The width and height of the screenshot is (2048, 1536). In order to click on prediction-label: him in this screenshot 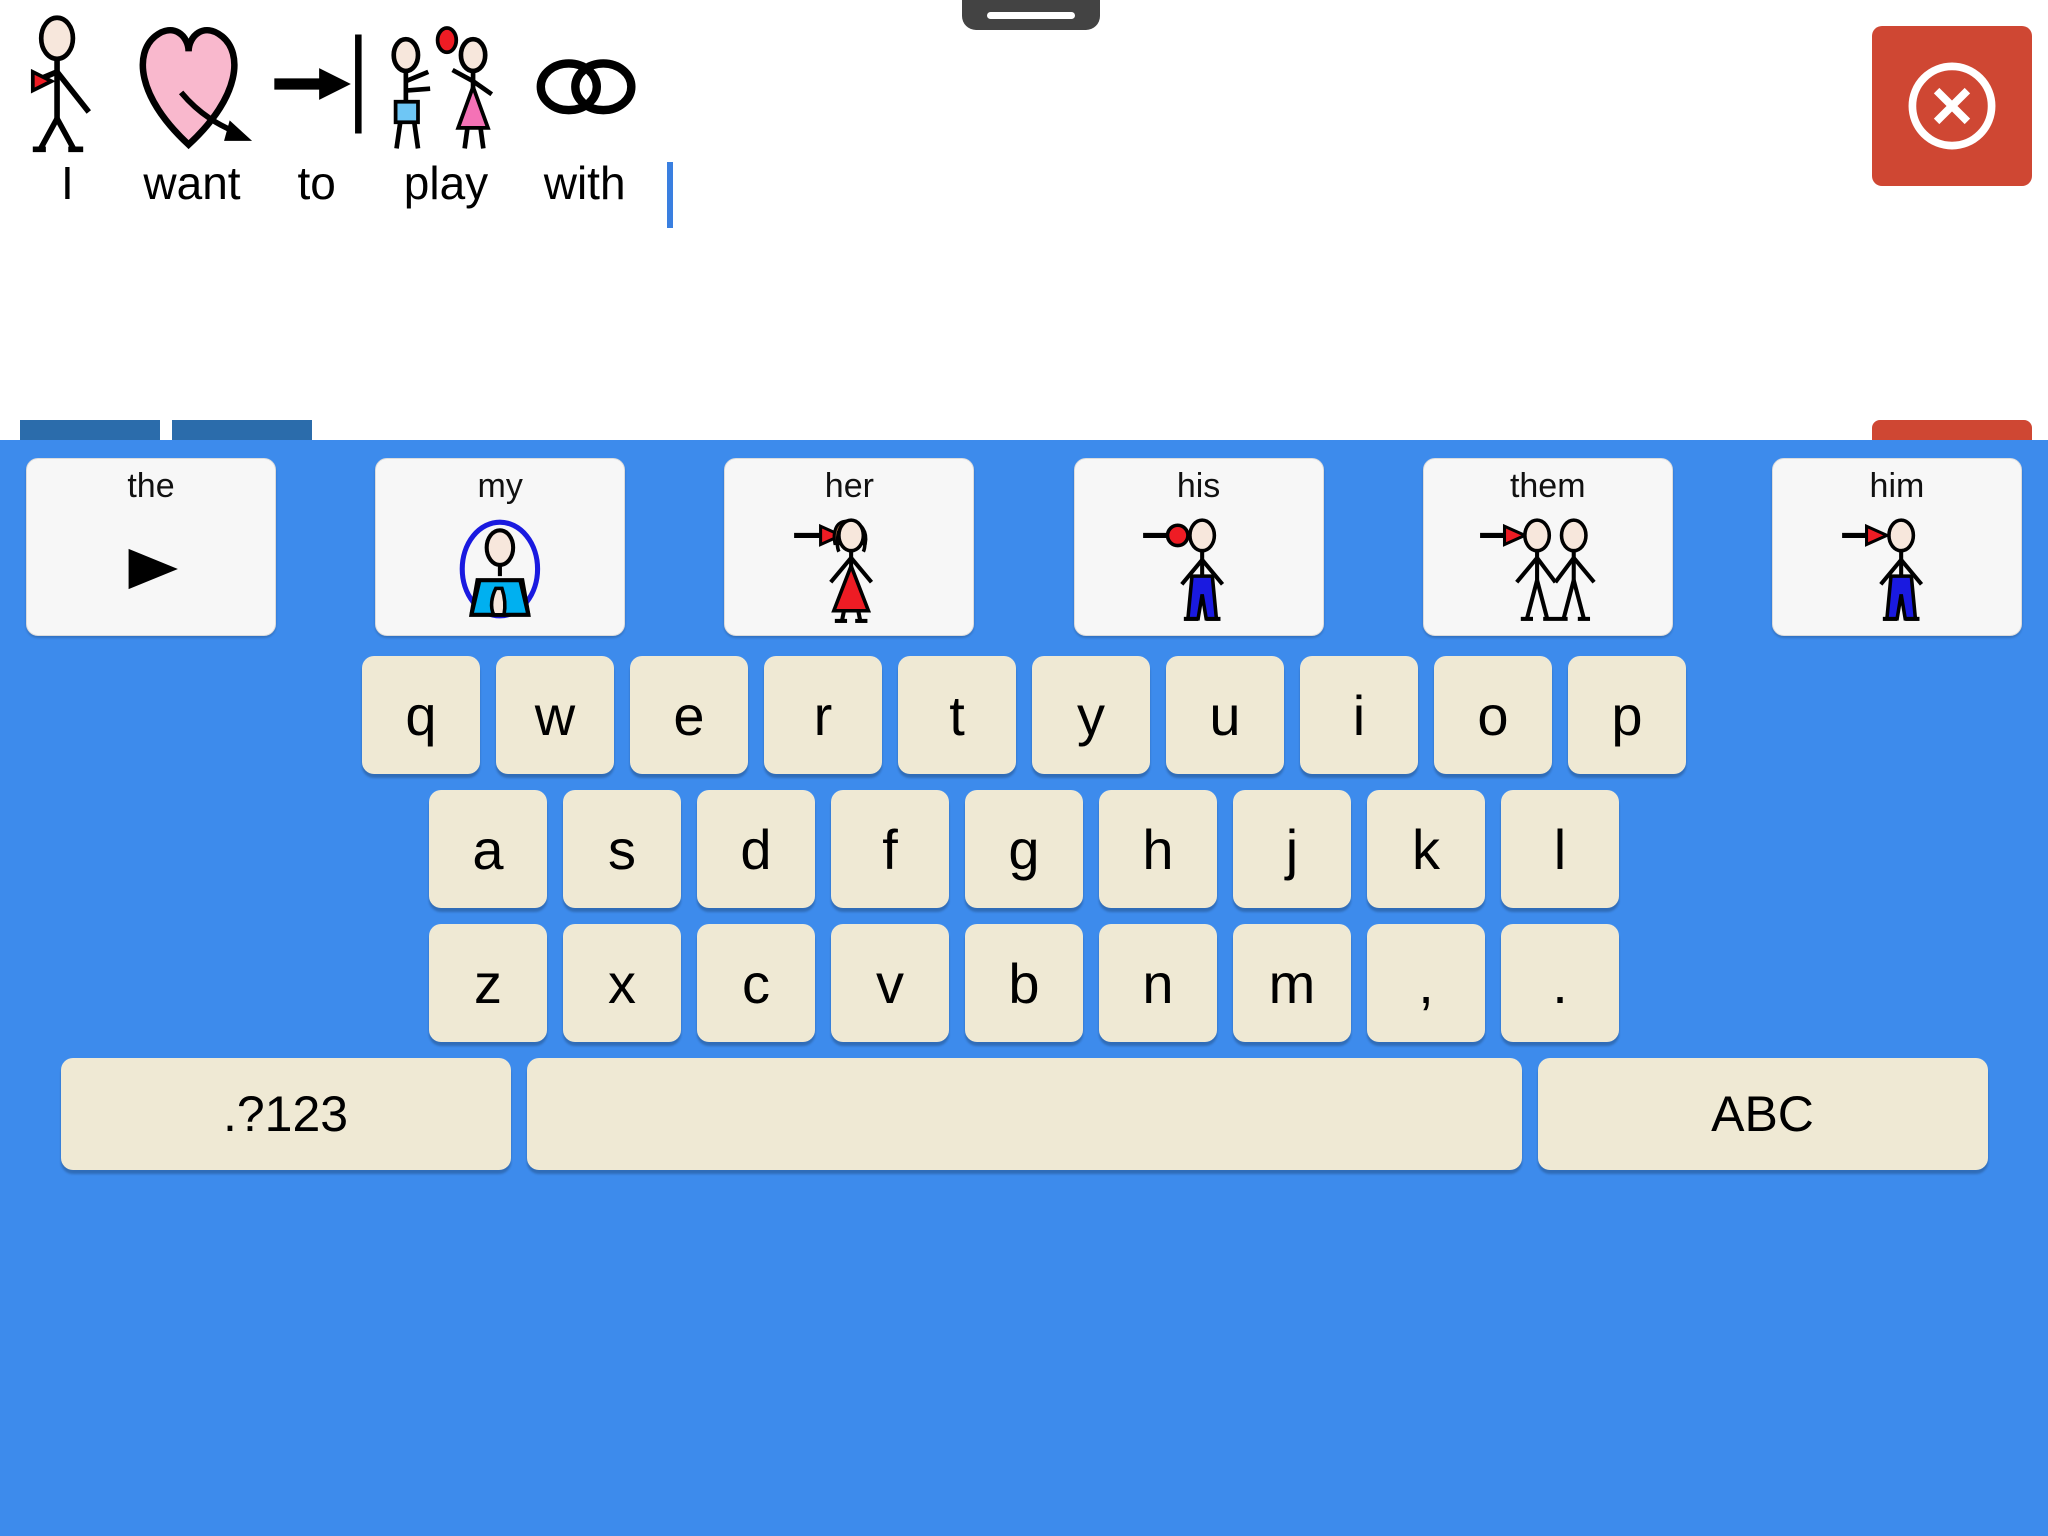, I will do `click(1897, 486)`.